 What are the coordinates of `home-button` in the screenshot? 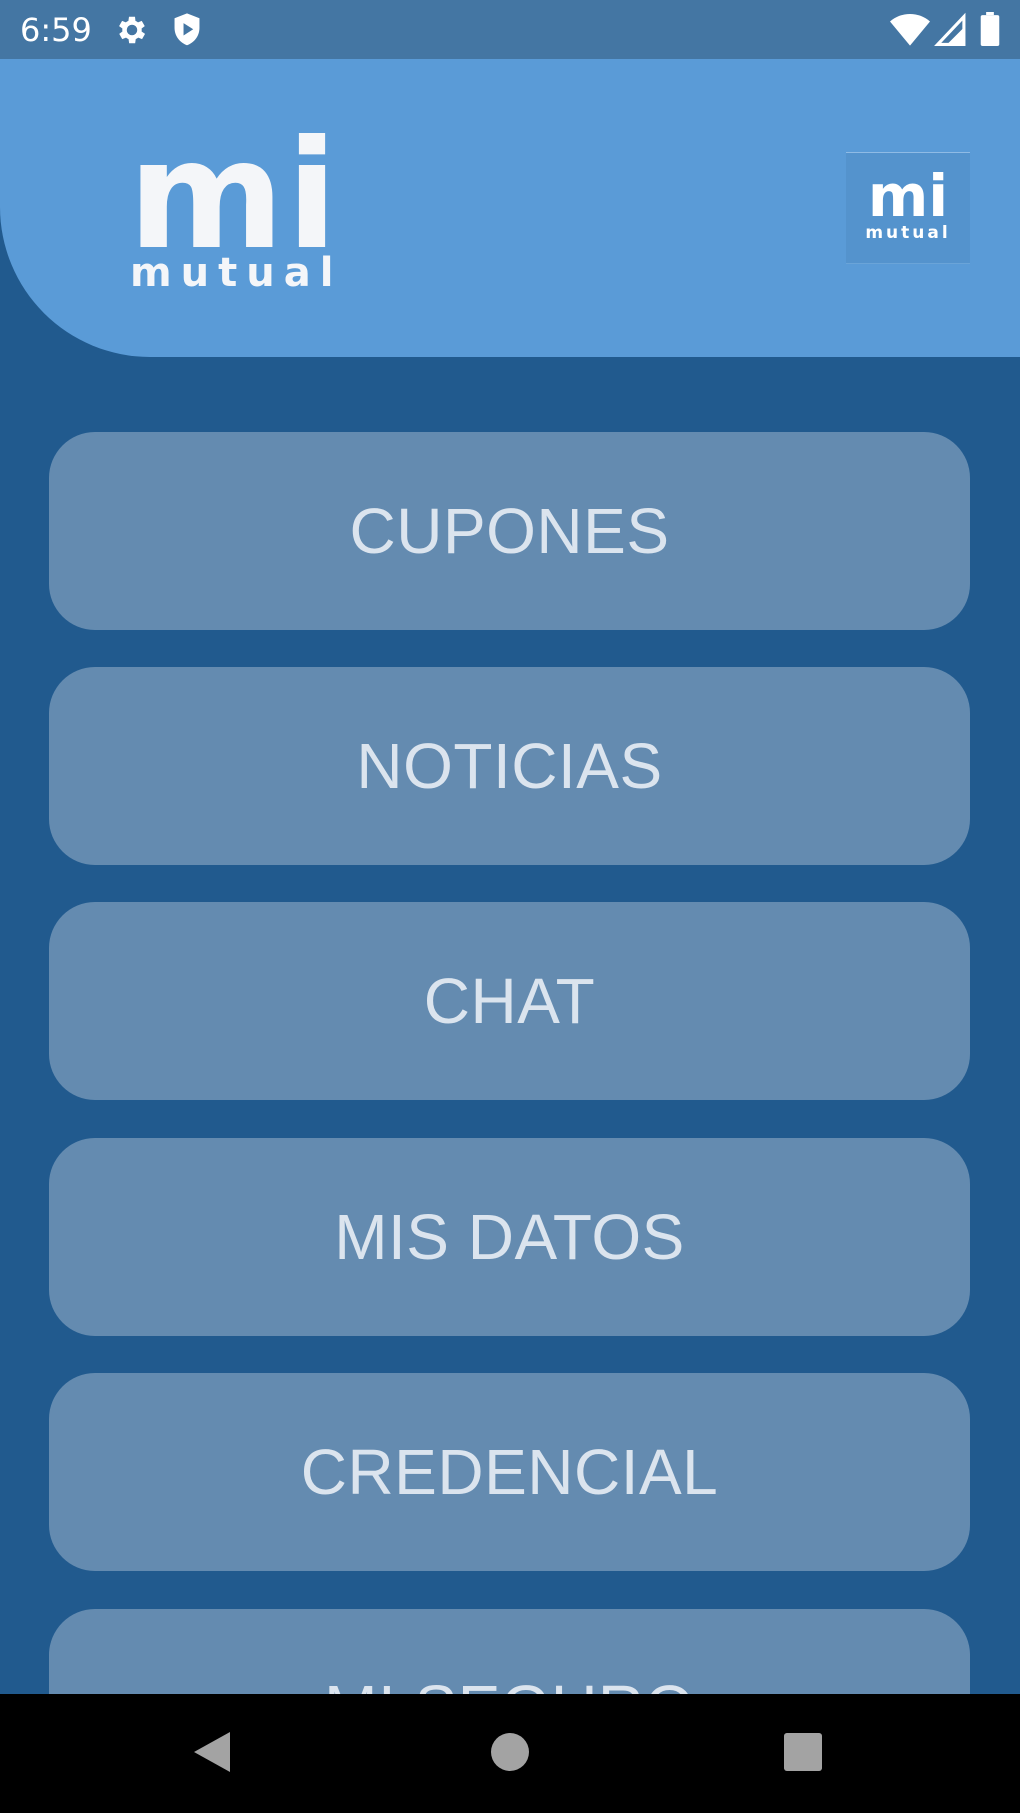 It's located at (510, 1753).